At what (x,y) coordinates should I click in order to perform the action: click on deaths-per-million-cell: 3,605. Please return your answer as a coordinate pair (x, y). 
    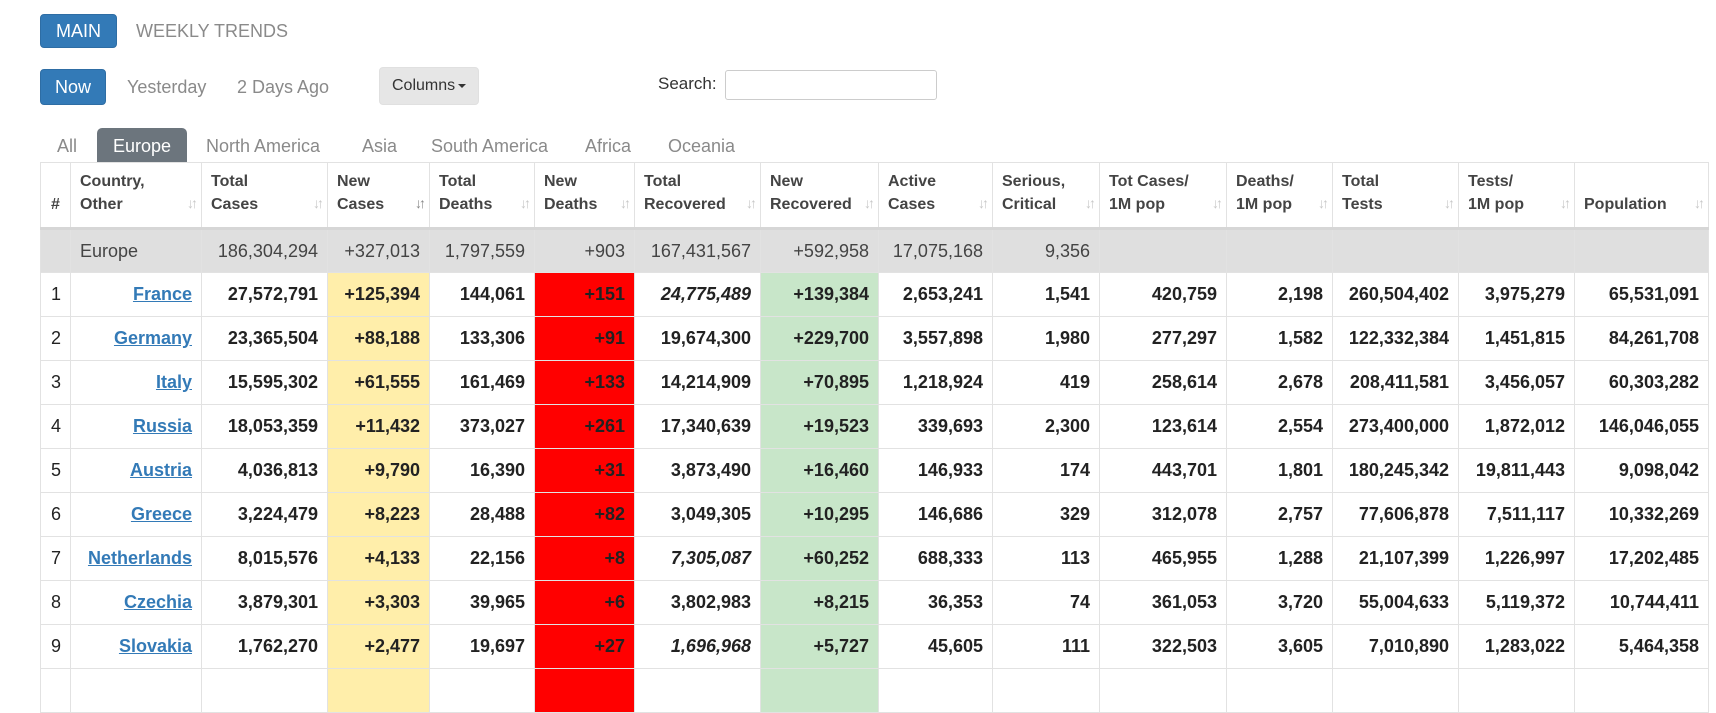
    Looking at the image, I should click on (1279, 646).